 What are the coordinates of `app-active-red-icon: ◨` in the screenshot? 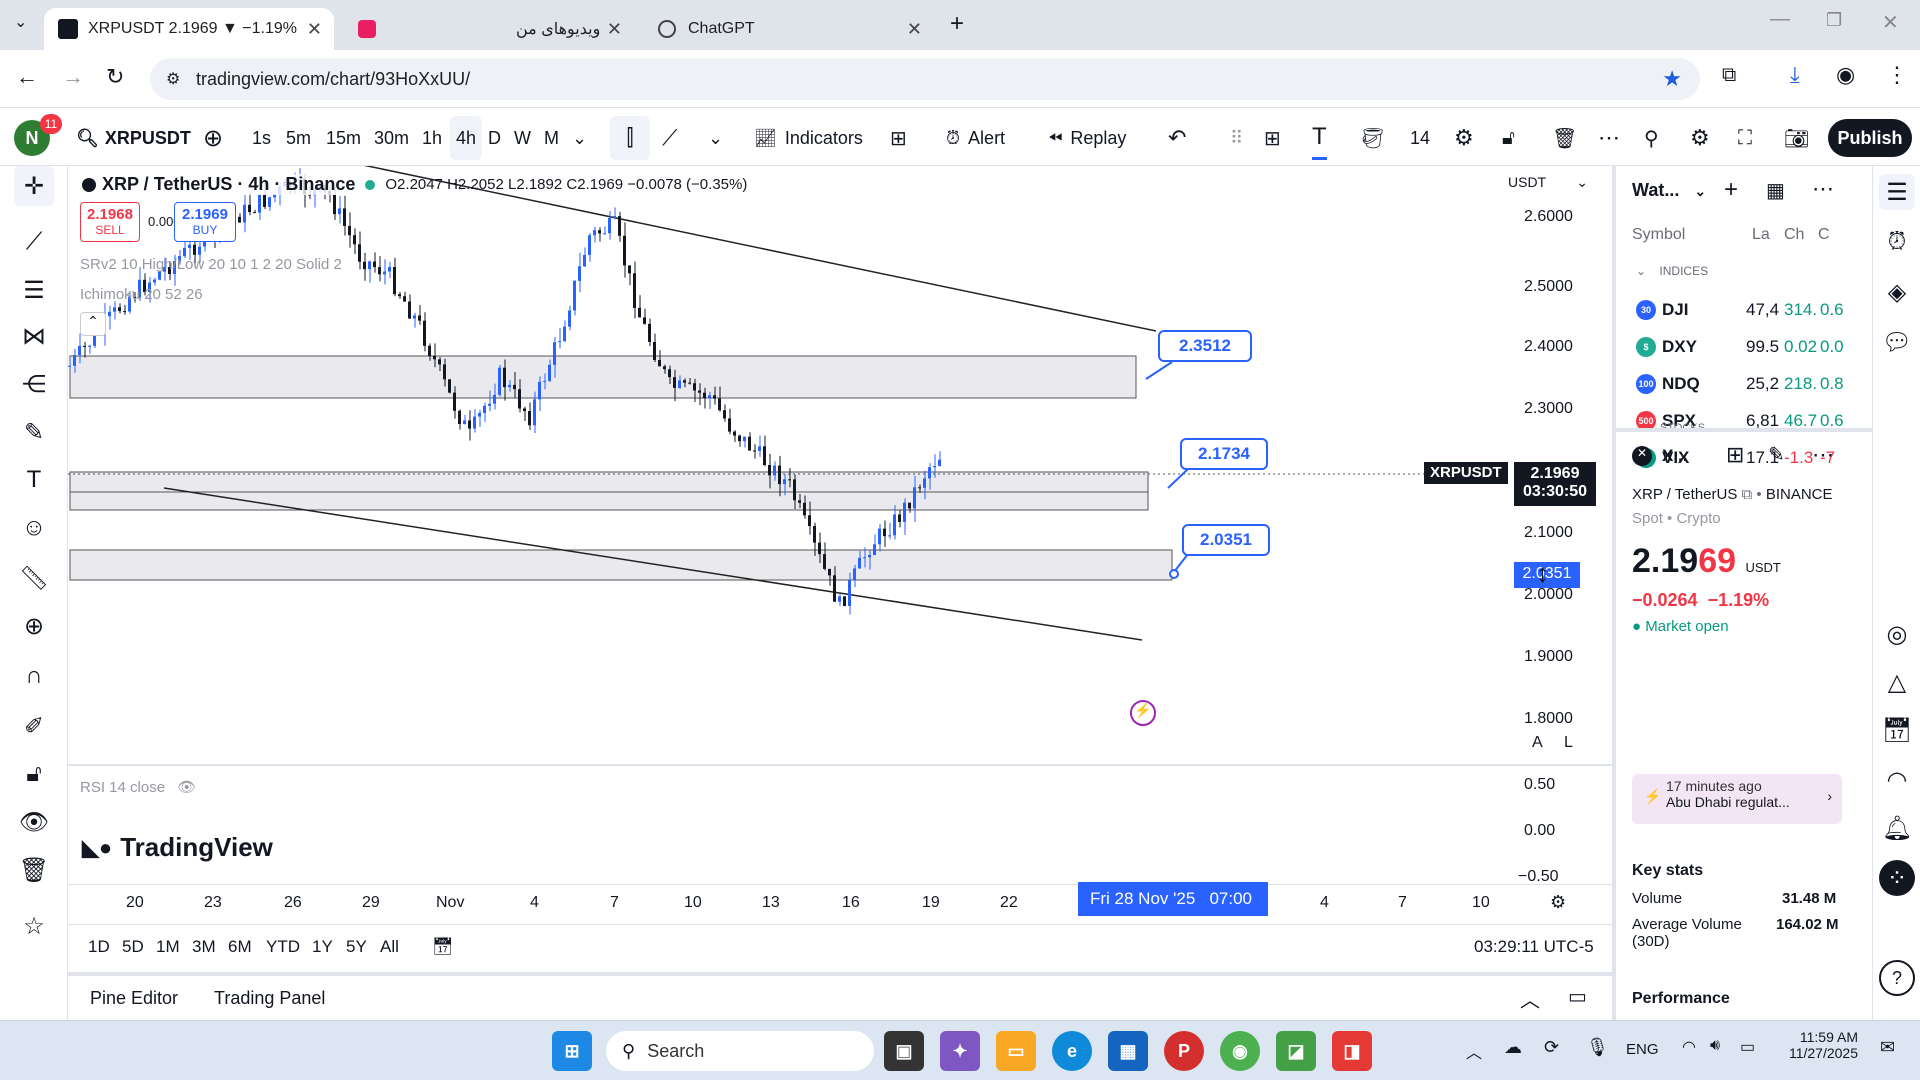 It's located at (1352, 1051).